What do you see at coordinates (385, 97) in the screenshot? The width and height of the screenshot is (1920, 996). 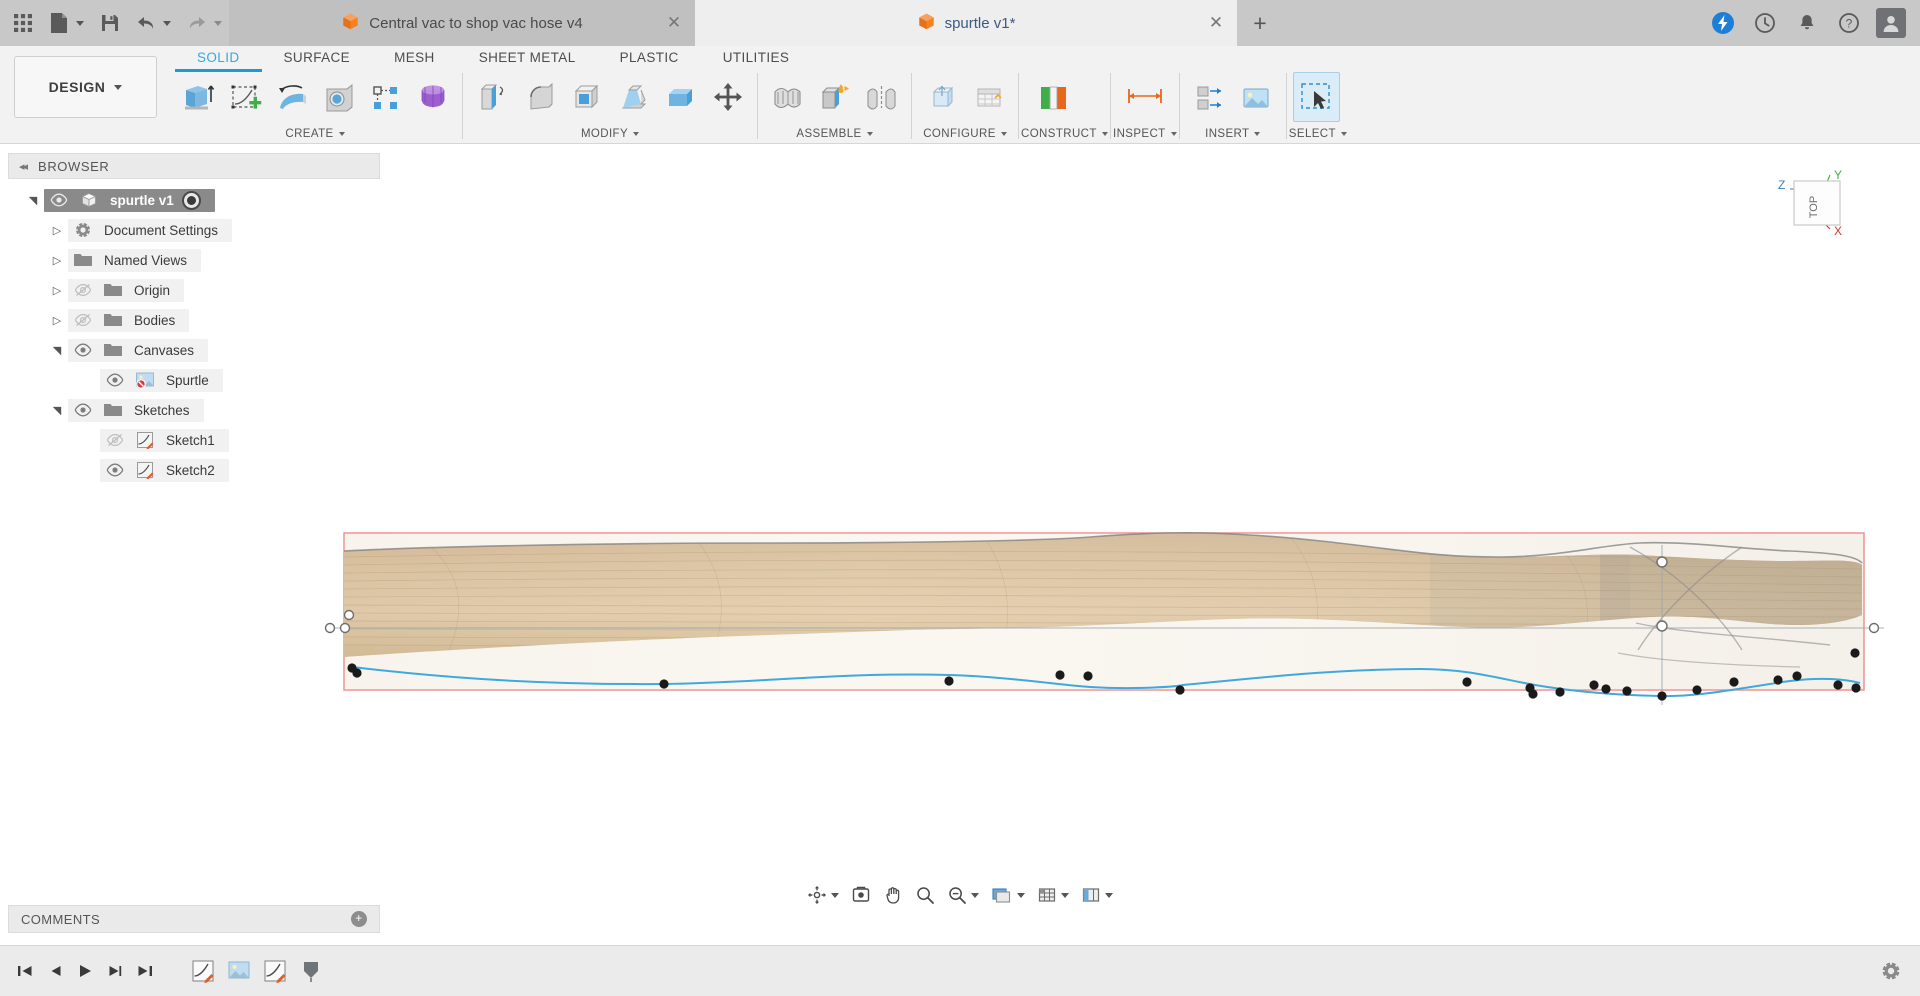 I see `rectangular-pattern-icon` at bounding box center [385, 97].